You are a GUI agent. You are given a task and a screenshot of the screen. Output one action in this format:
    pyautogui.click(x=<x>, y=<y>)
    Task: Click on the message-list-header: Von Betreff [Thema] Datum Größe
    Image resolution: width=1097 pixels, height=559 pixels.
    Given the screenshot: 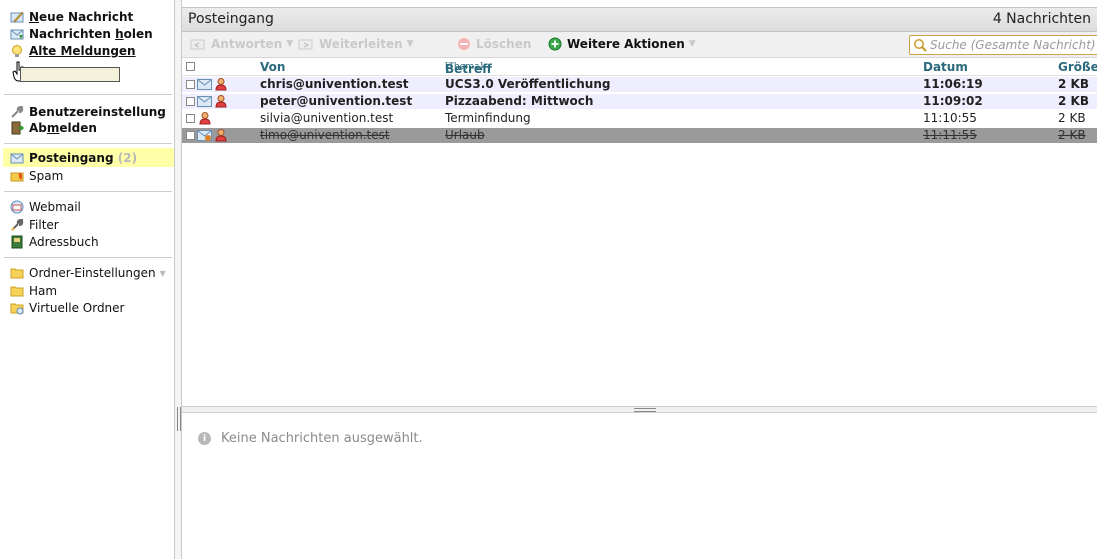 What is the action you would take?
    pyautogui.click(x=639, y=67)
    